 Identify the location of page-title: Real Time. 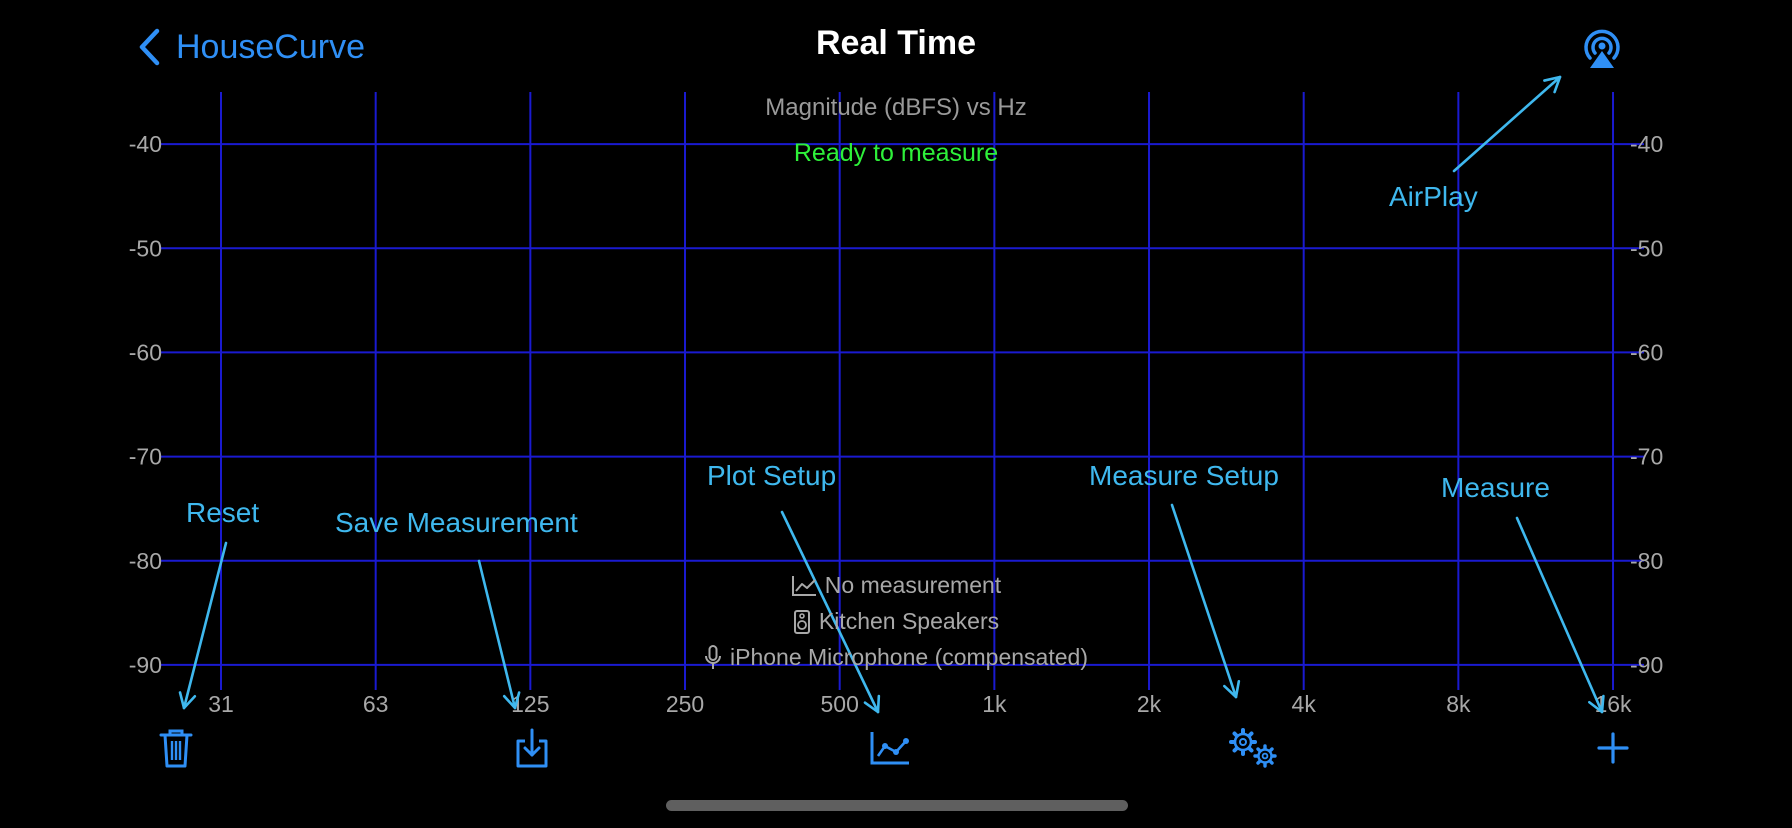
(895, 43).